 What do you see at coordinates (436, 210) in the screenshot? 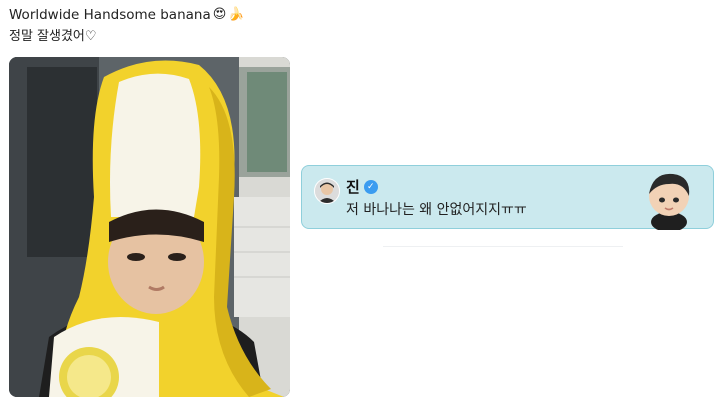
I see `comment-text: 저 바나나는 왜 안없어지지ㅠㅠ` at bounding box center [436, 210].